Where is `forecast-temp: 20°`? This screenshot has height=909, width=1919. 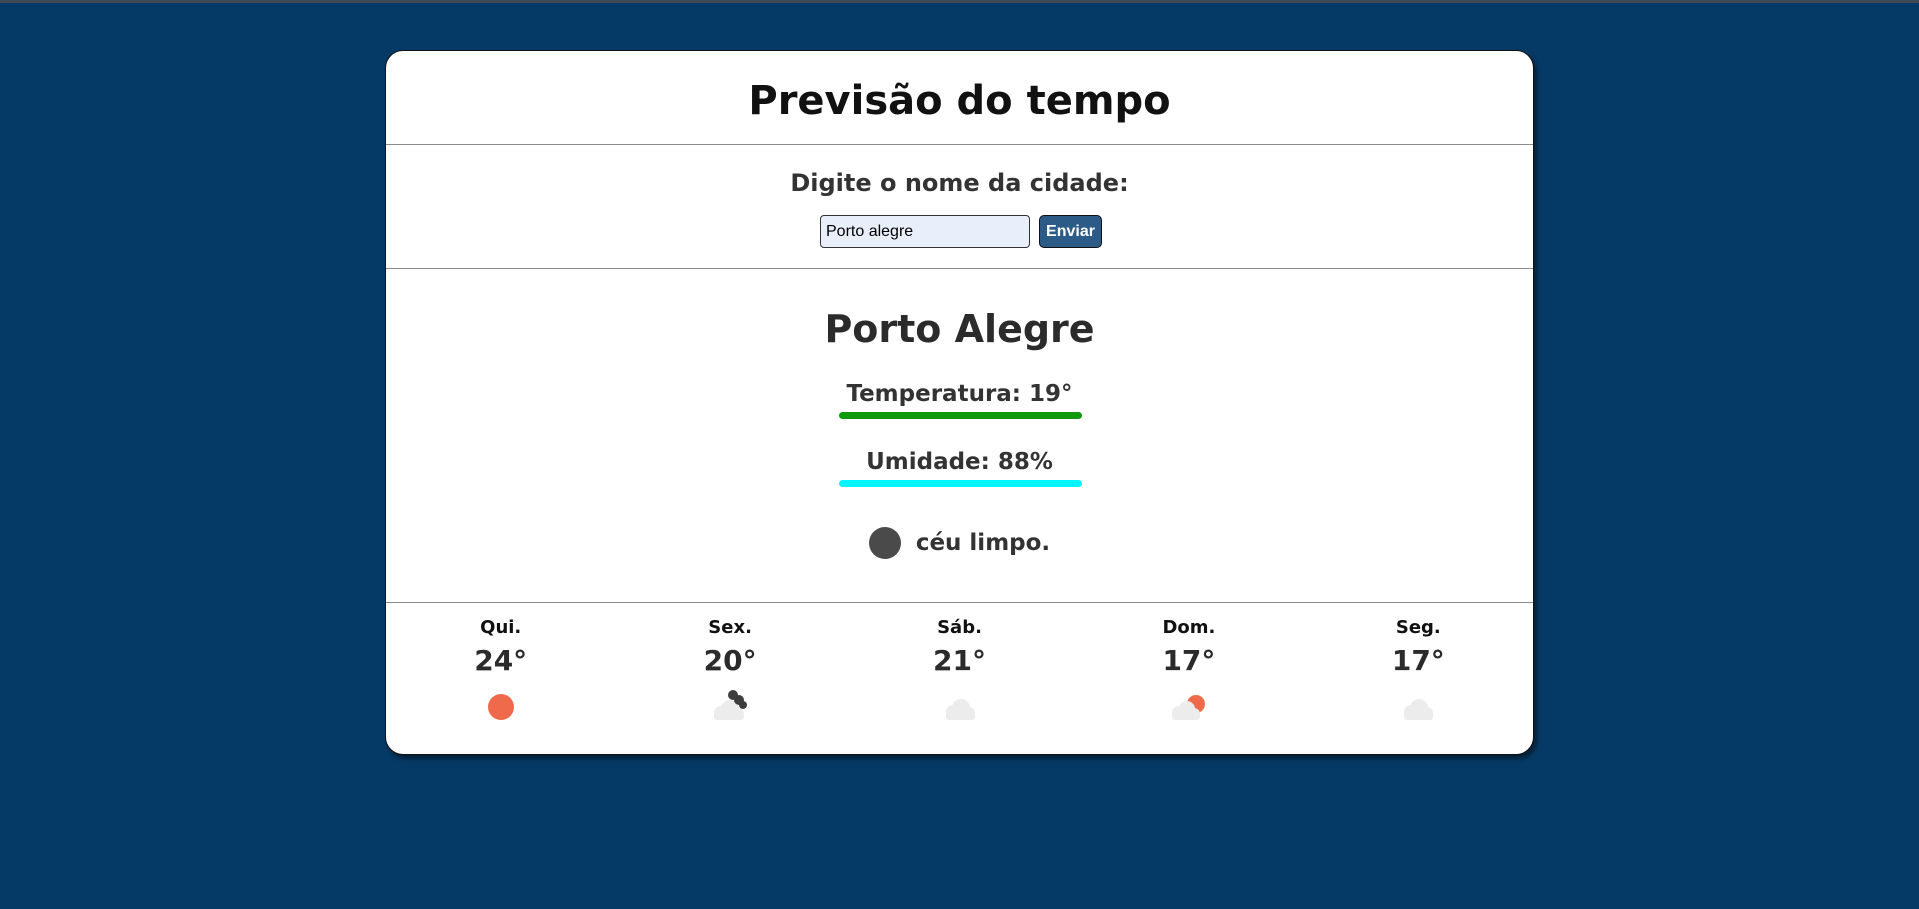
forecast-temp: 20° is located at coordinates (730, 660).